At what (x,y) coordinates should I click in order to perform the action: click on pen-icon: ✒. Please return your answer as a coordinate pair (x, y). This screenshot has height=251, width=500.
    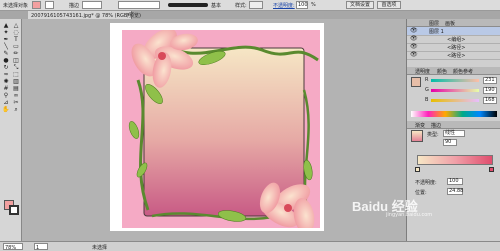
    Looking at the image, I should click on (6, 39).